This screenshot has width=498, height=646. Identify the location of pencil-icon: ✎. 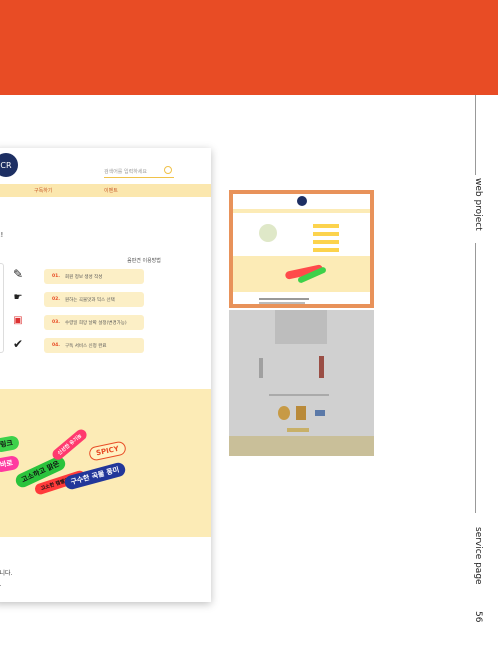
(18, 274).